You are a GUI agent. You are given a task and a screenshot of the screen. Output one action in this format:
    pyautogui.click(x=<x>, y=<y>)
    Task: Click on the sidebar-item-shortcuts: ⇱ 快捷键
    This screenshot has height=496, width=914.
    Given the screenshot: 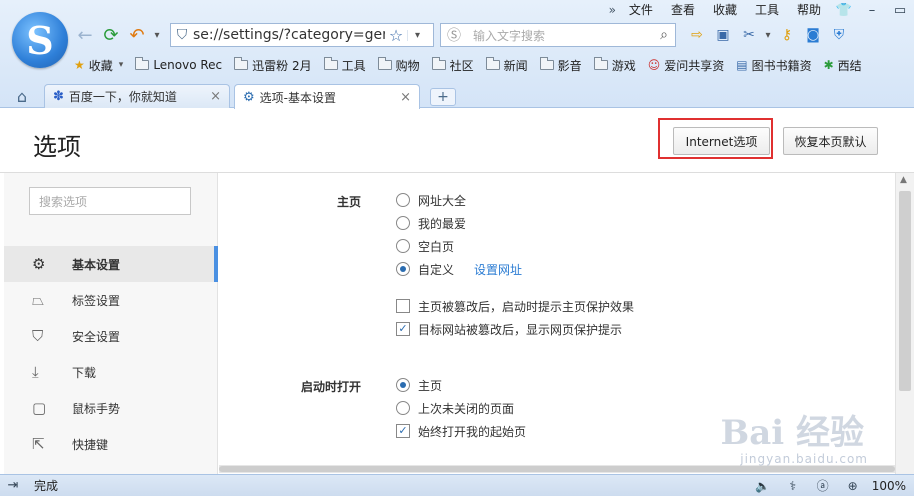 What is the action you would take?
    pyautogui.click(x=111, y=444)
    